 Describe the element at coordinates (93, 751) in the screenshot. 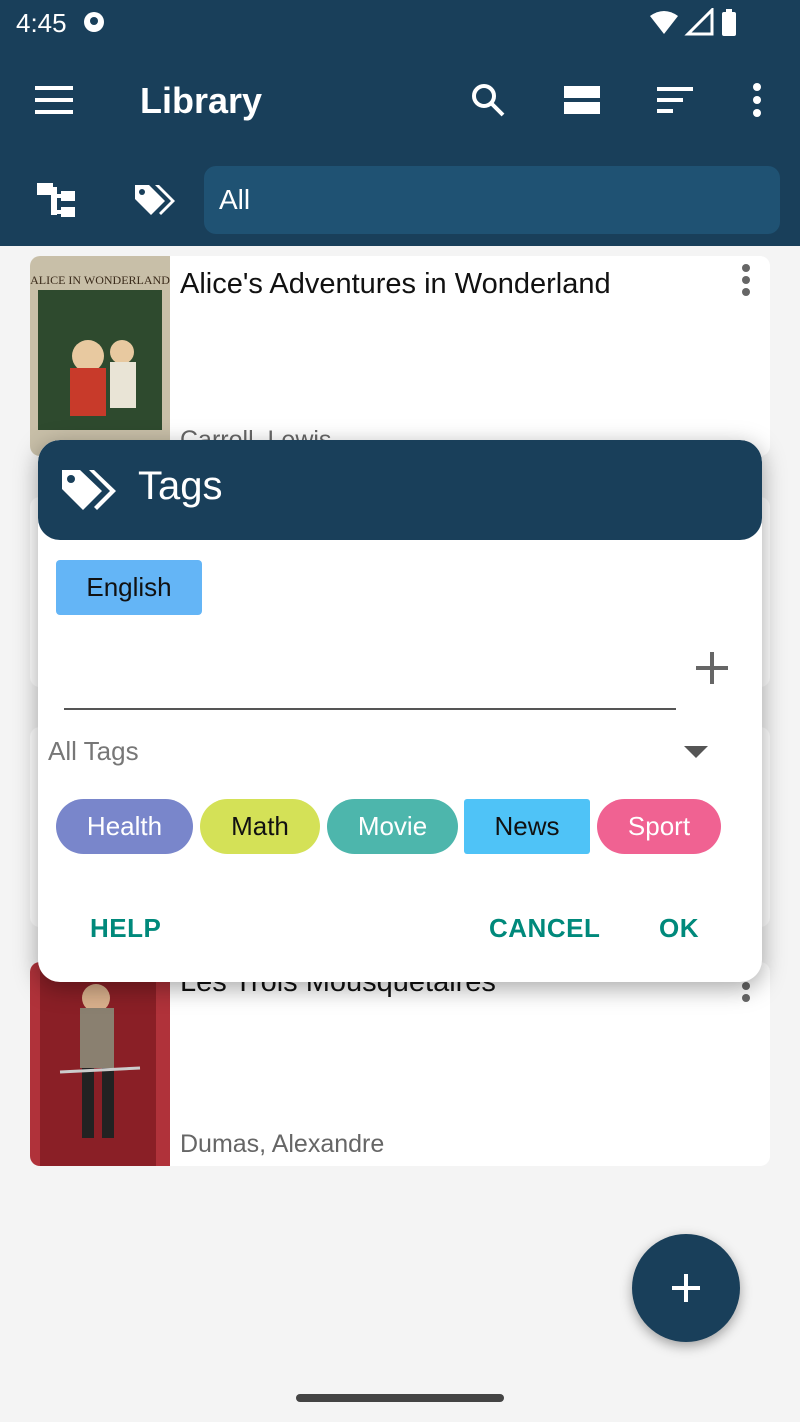

I see `all-tags-dropdown-label: All Tags` at that location.